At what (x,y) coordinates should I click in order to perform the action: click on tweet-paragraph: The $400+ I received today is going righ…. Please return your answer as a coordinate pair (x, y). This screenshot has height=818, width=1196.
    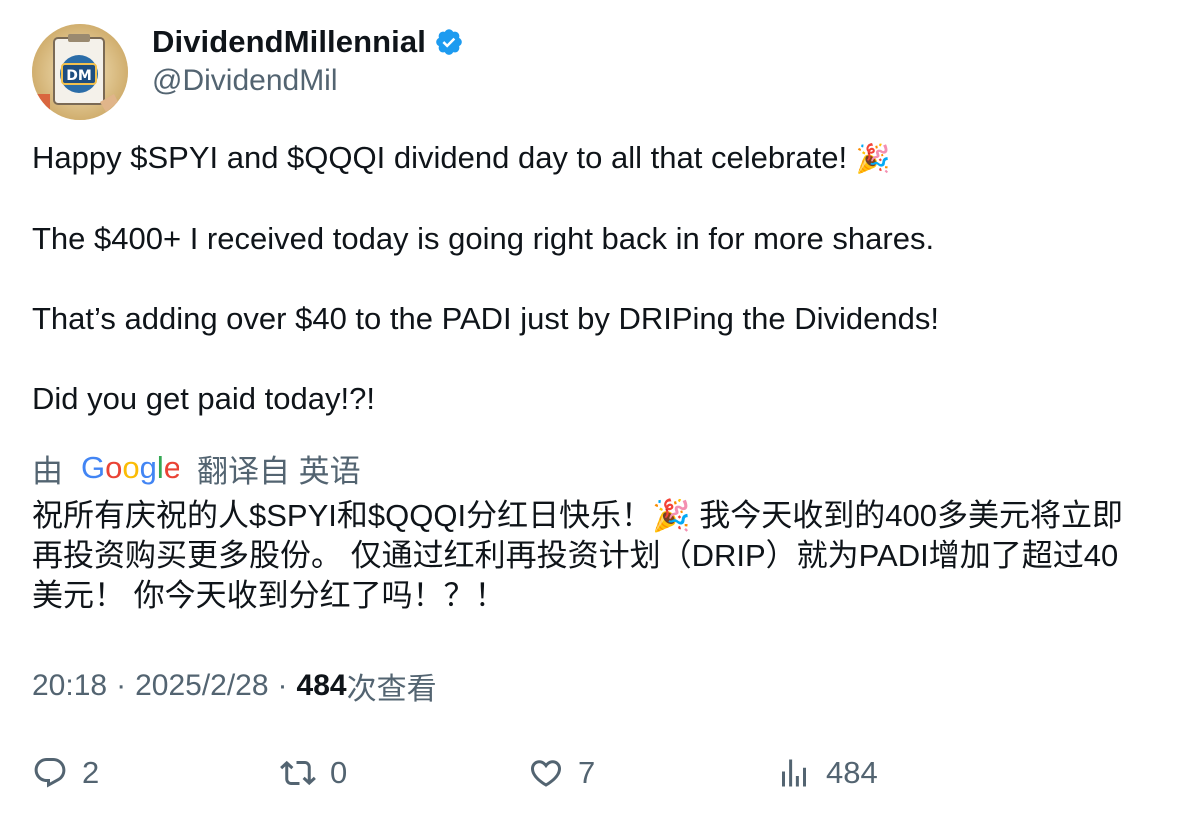
    Looking at the image, I should click on (483, 238).